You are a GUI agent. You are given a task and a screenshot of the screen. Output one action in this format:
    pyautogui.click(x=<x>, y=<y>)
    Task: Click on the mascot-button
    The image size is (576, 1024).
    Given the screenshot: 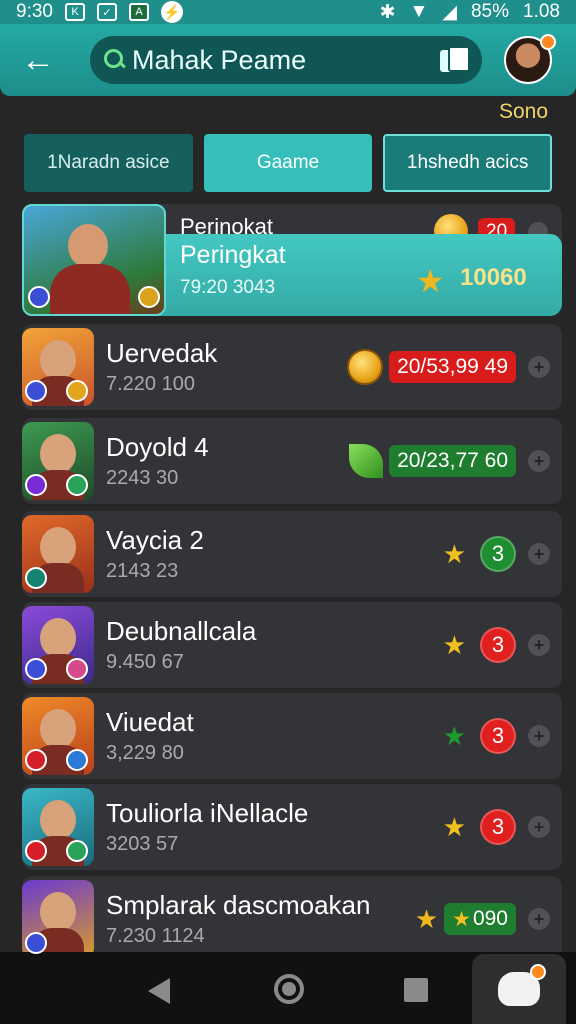 What is the action you would take?
    pyautogui.click(x=519, y=989)
    